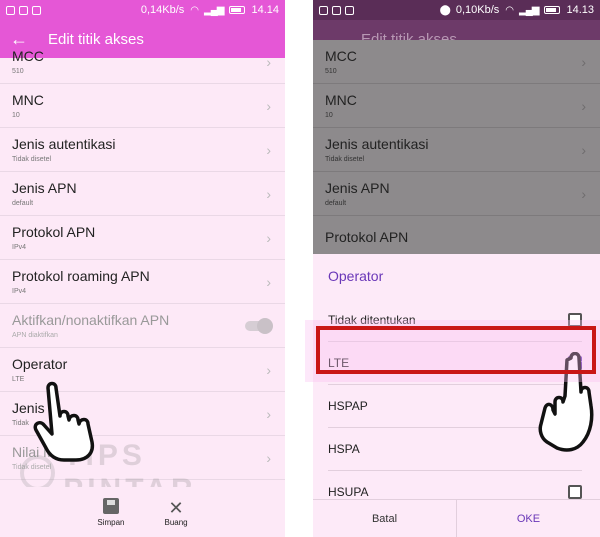  What do you see at coordinates (348, 491) in the screenshot?
I see `option-label: HSUPA` at bounding box center [348, 491].